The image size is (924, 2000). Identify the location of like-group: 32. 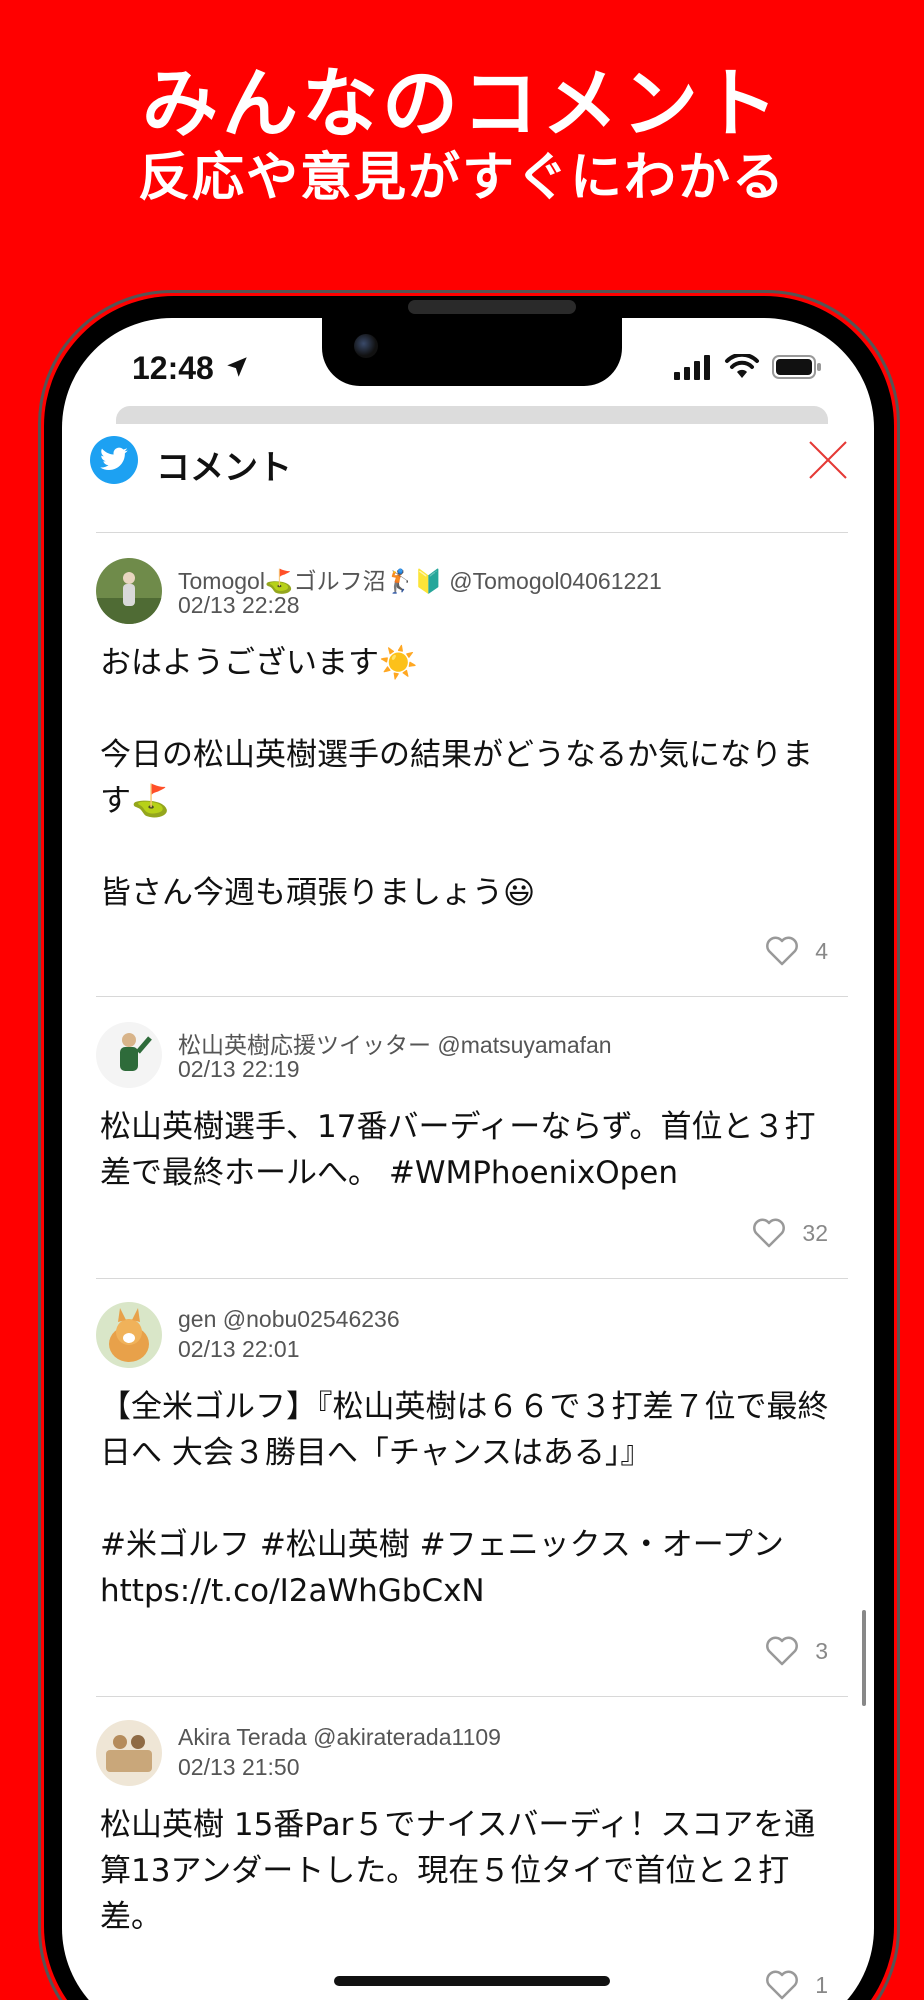
(790, 1233).